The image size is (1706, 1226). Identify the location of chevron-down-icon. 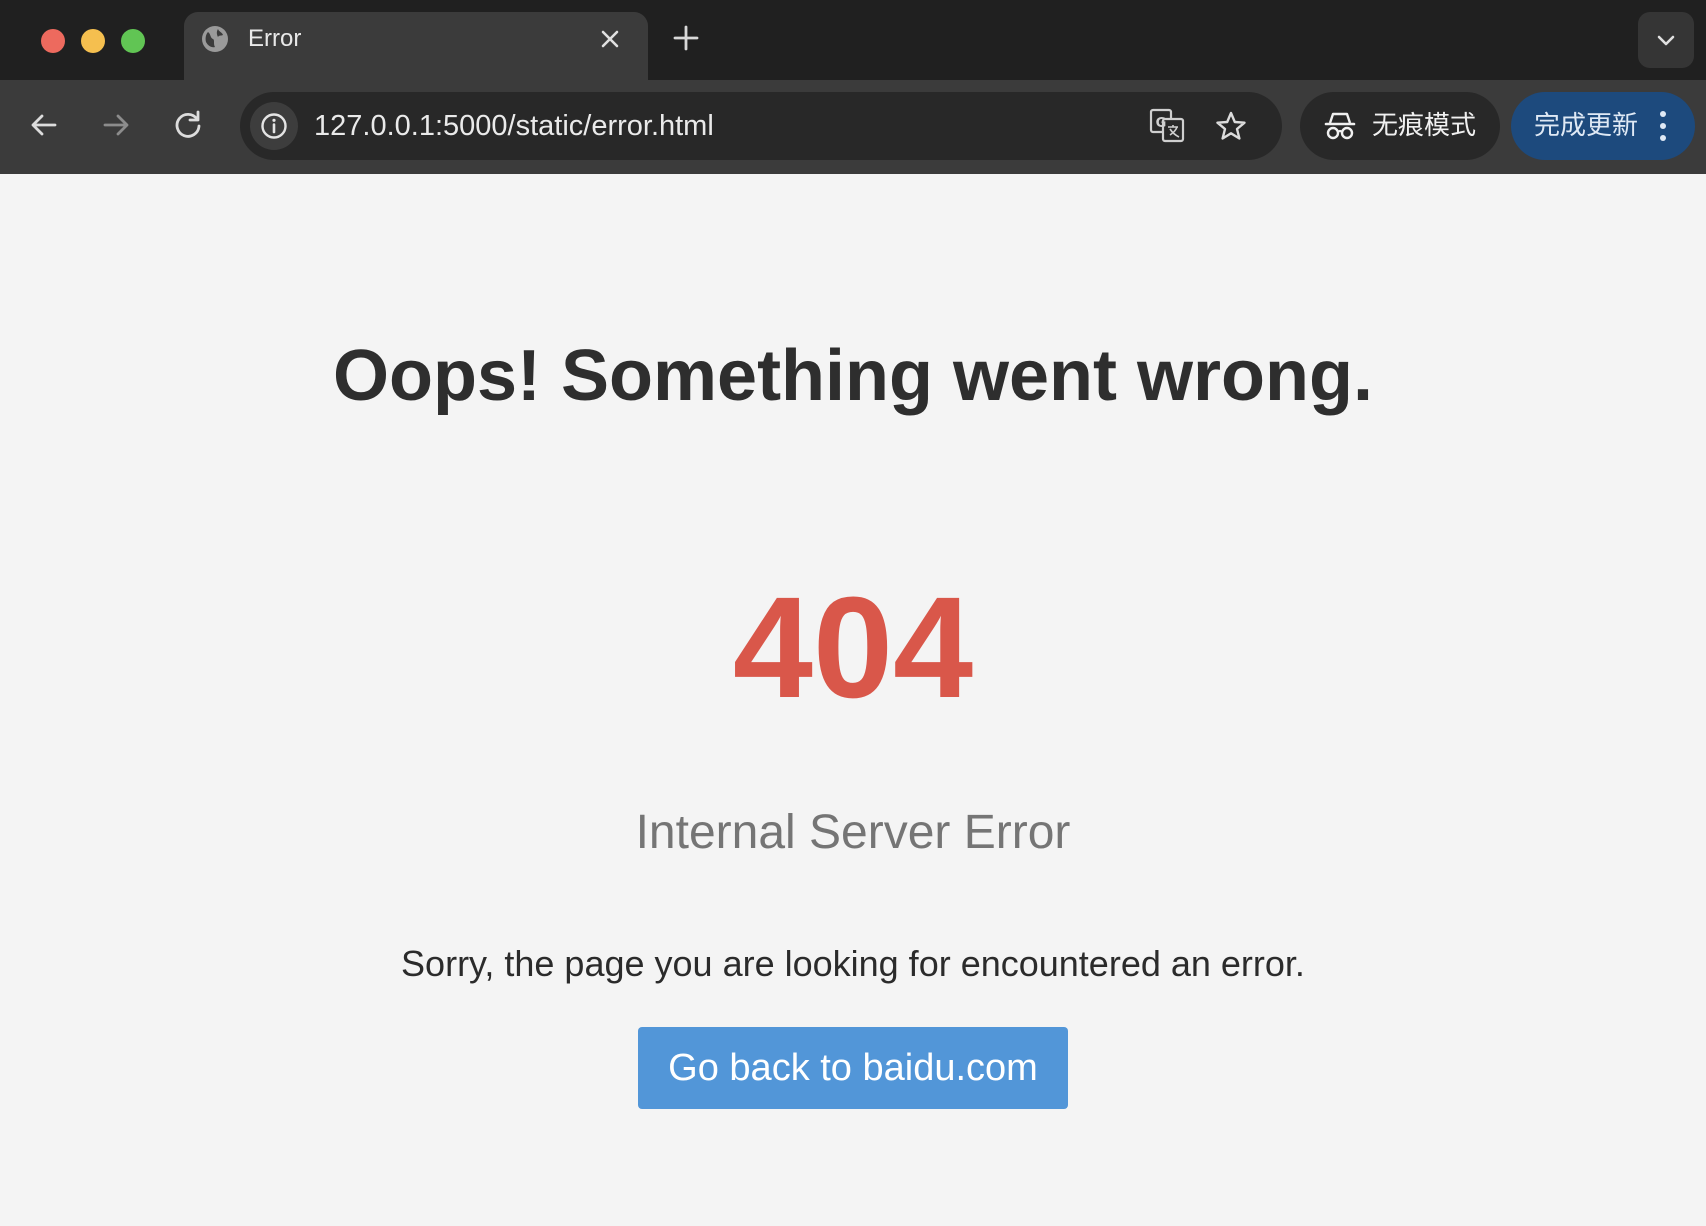
(1666, 40).